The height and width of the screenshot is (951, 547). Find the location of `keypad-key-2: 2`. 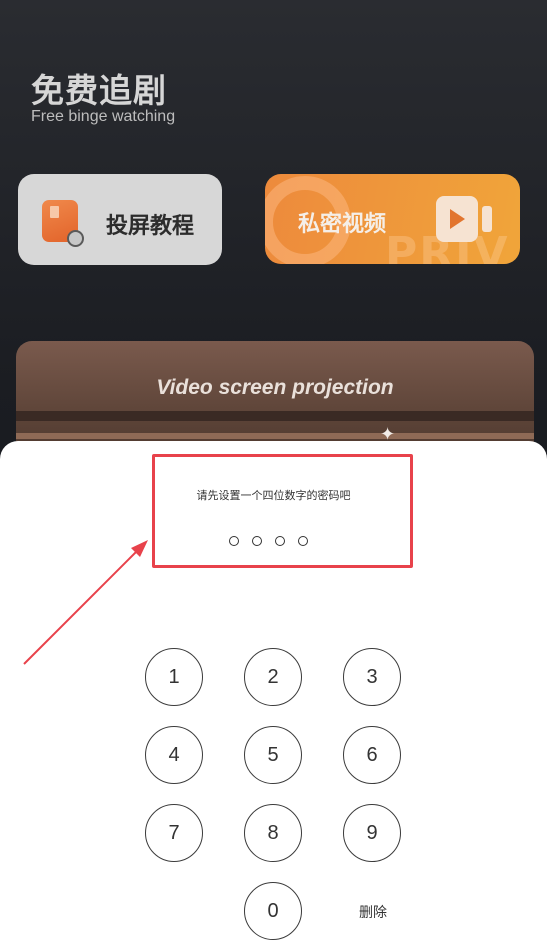

keypad-key-2: 2 is located at coordinates (273, 677).